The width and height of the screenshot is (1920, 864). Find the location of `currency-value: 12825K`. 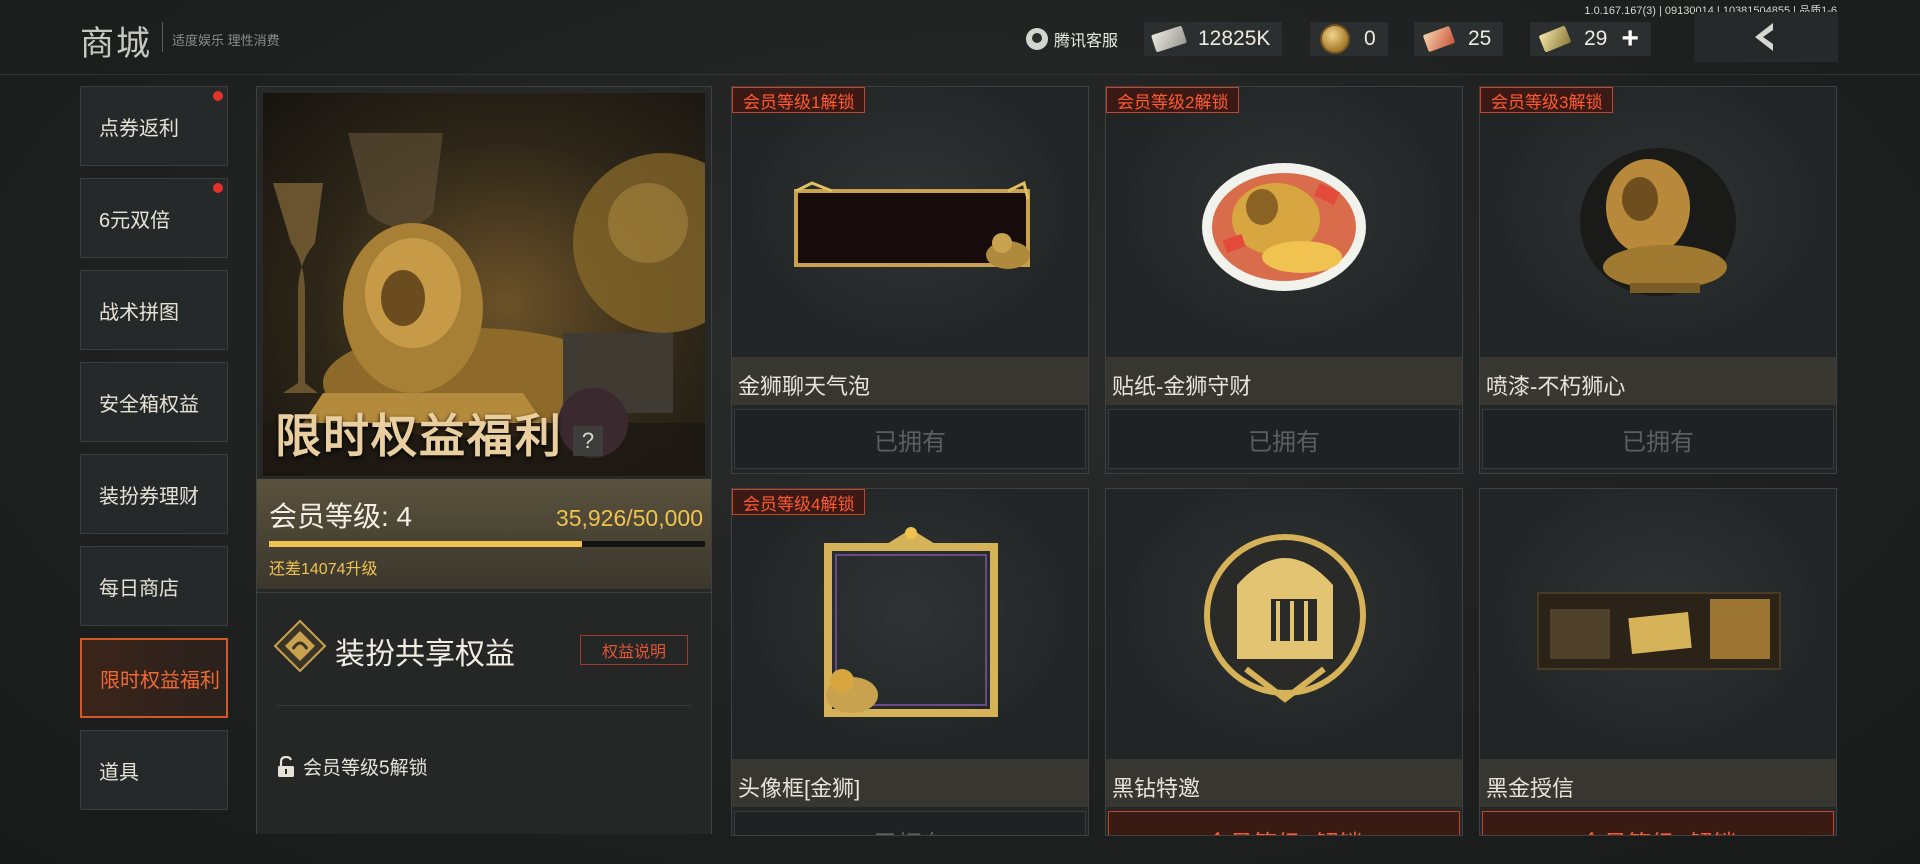

currency-value: 12825K is located at coordinates (1234, 38).